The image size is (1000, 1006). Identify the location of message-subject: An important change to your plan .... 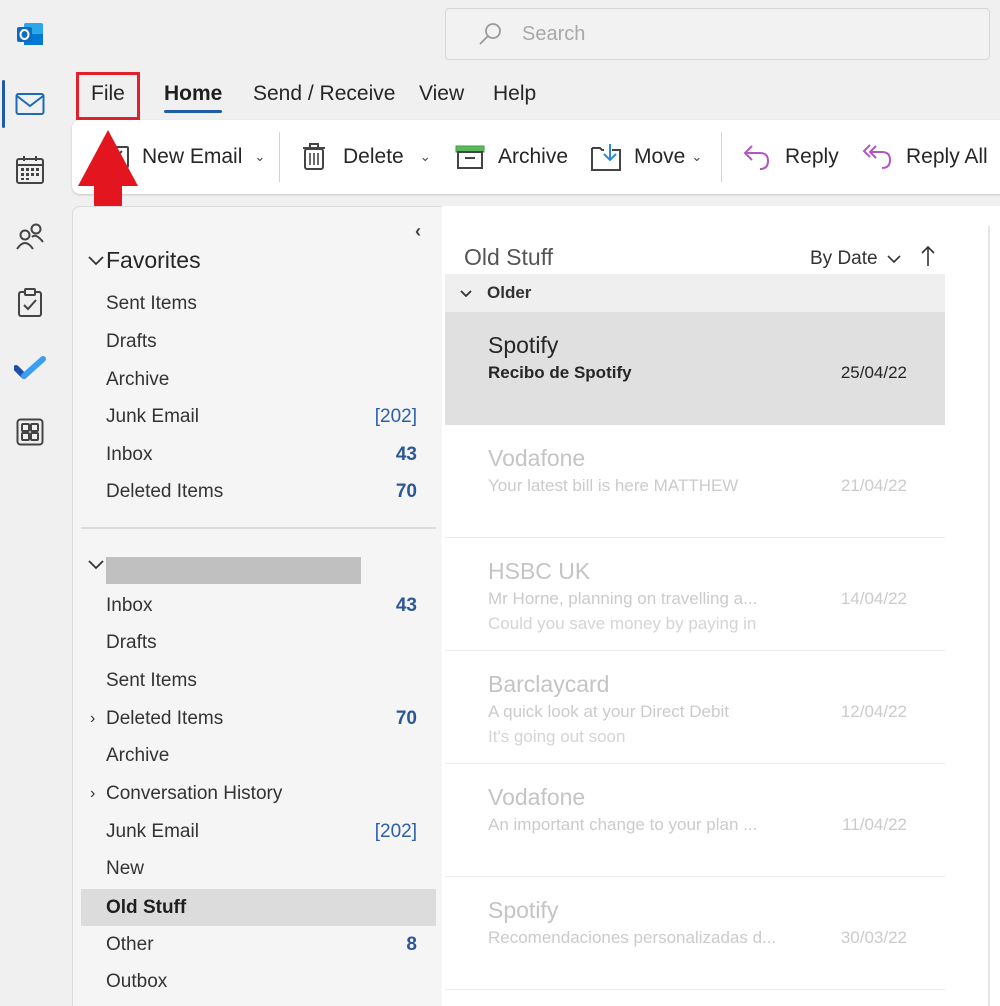
(623, 824).